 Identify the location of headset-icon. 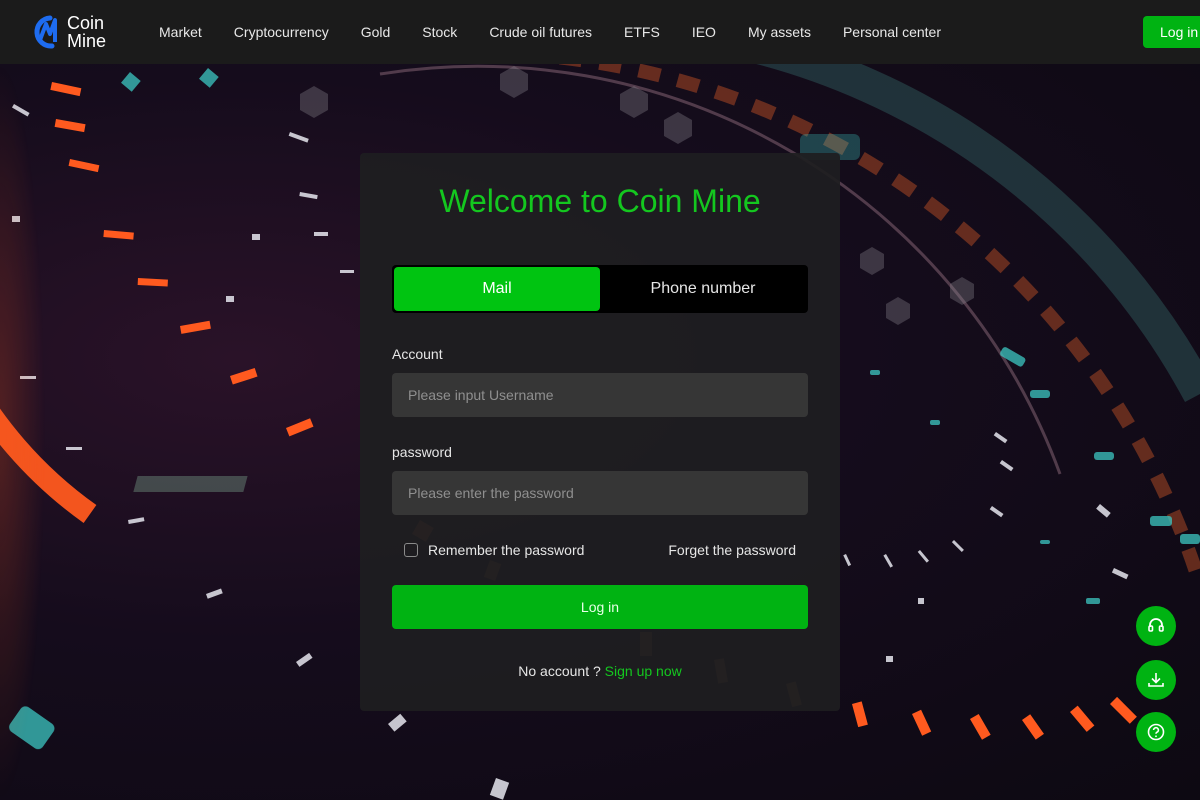
(1156, 625).